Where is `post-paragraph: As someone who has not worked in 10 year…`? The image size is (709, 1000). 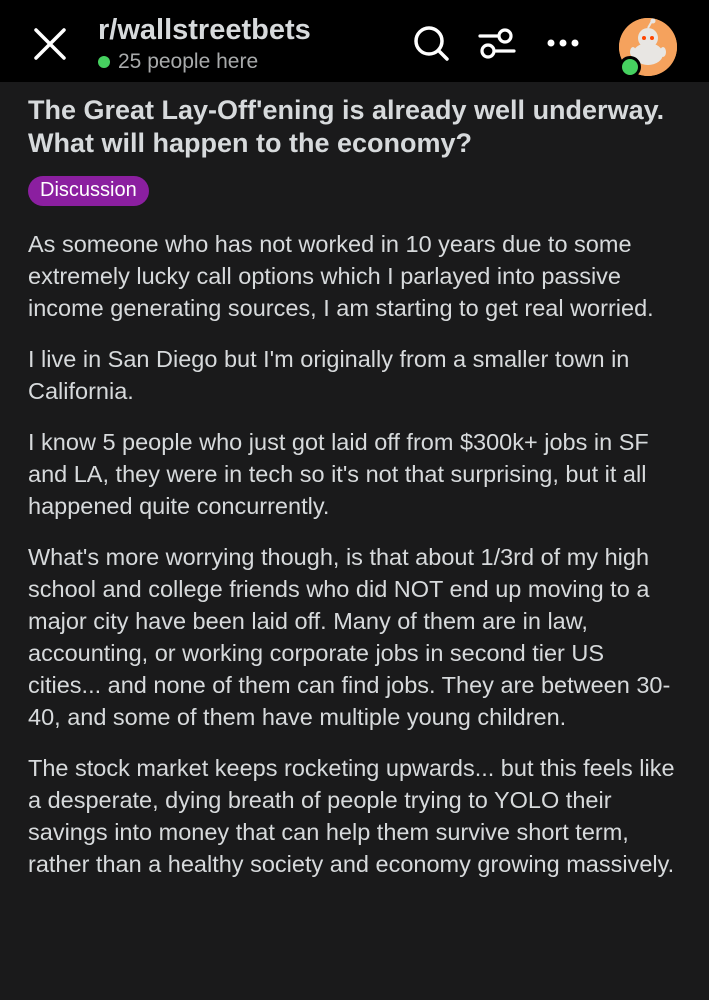 post-paragraph: As someone who has not worked in 10 year… is located at coordinates (341, 276).